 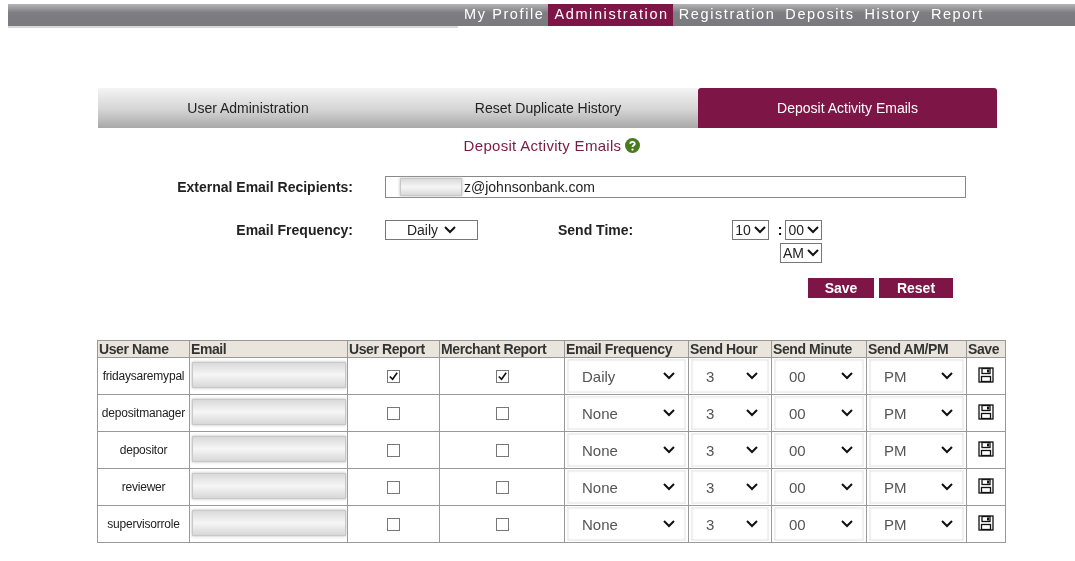 I want to click on column-header: Send AM/PM, so click(x=916, y=349).